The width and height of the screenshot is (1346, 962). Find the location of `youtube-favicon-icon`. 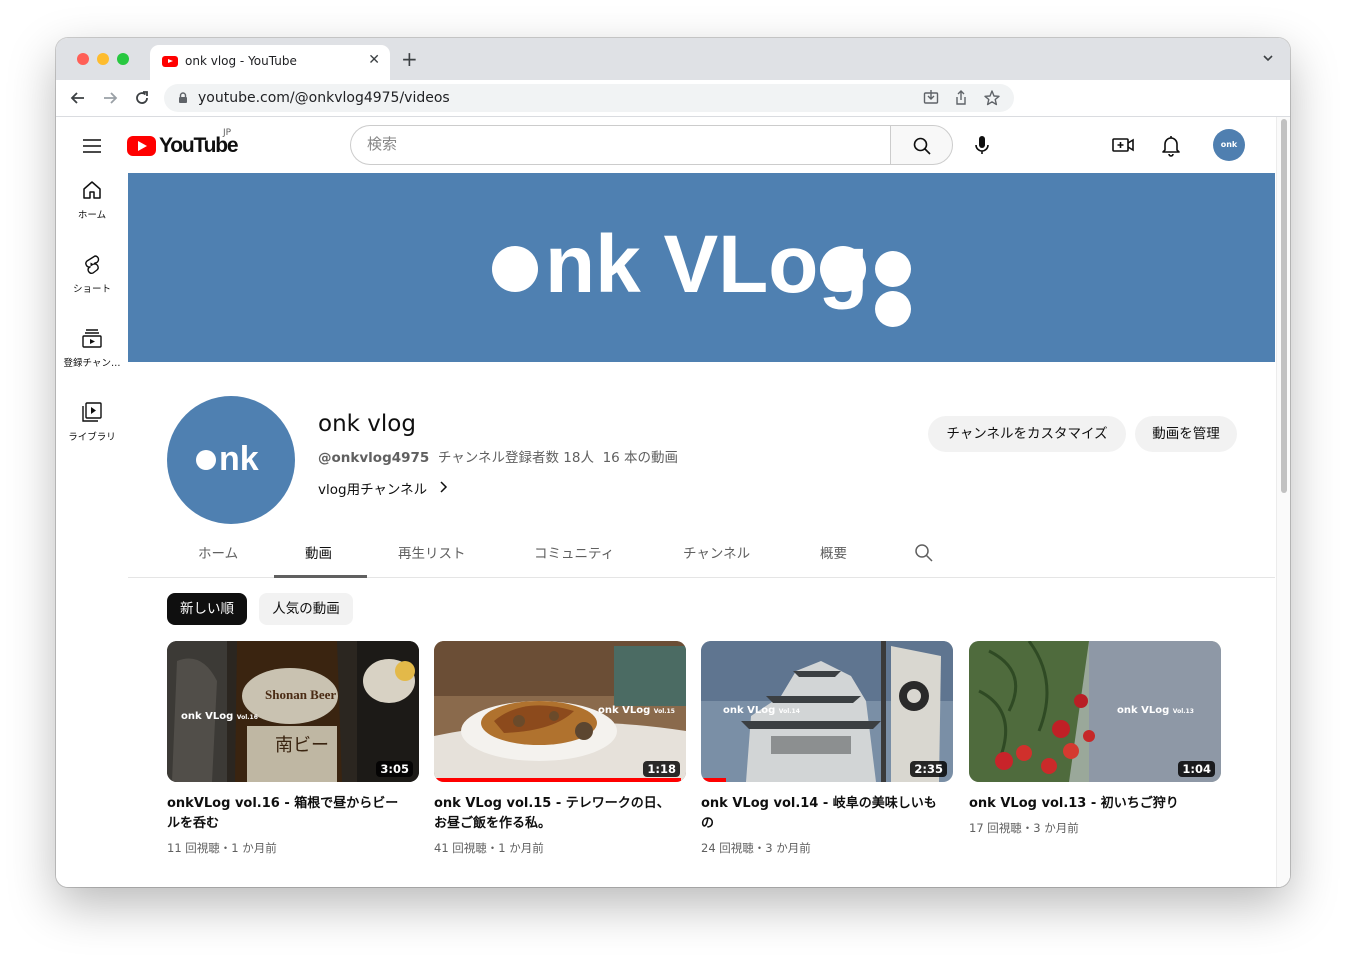

youtube-favicon-icon is located at coordinates (170, 61).